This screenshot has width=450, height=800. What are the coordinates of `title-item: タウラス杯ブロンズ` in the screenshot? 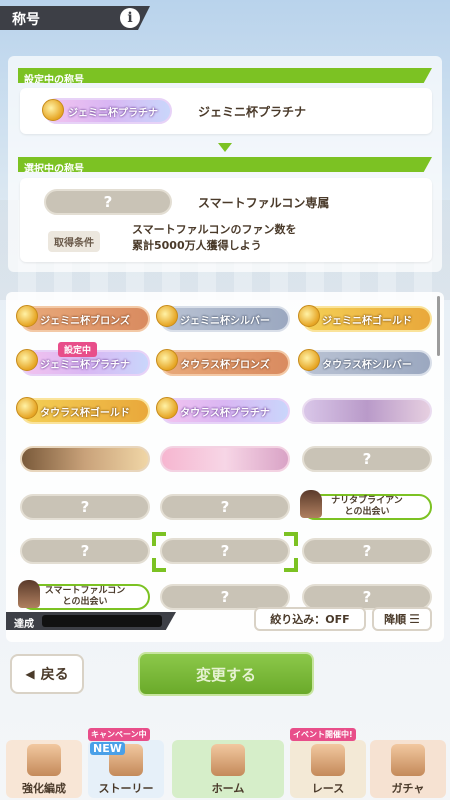 It's located at (225, 363).